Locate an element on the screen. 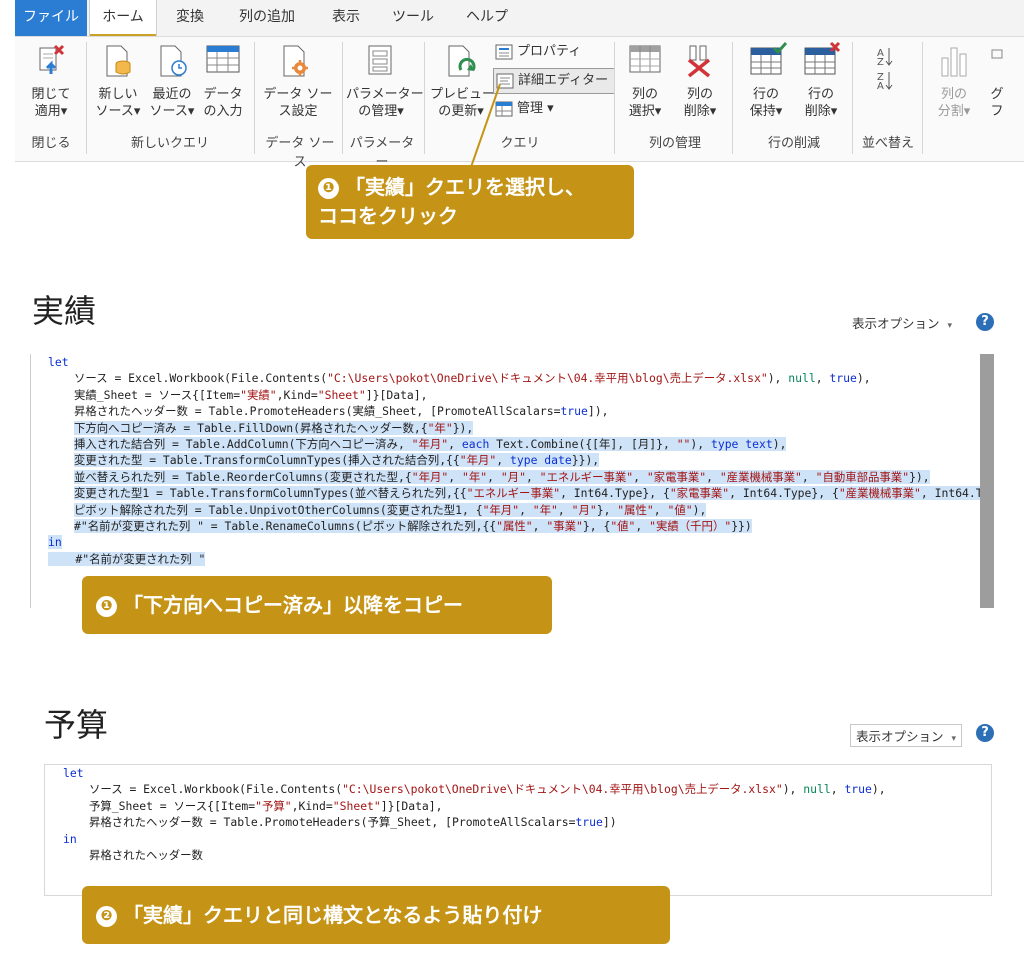 The height and width of the screenshot is (961, 1024). editor-title-budget: 予算 is located at coordinates (76, 725).